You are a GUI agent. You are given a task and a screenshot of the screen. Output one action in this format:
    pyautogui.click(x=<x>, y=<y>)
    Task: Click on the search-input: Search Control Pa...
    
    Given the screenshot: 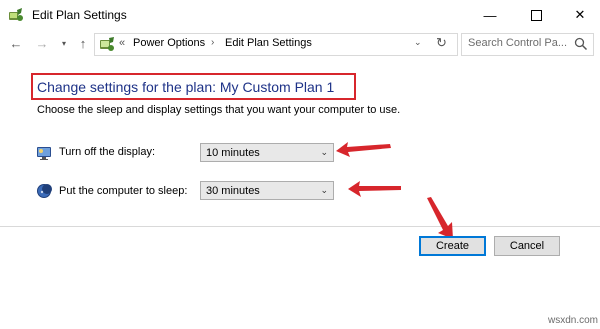 What is the action you would take?
    pyautogui.click(x=527, y=44)
    